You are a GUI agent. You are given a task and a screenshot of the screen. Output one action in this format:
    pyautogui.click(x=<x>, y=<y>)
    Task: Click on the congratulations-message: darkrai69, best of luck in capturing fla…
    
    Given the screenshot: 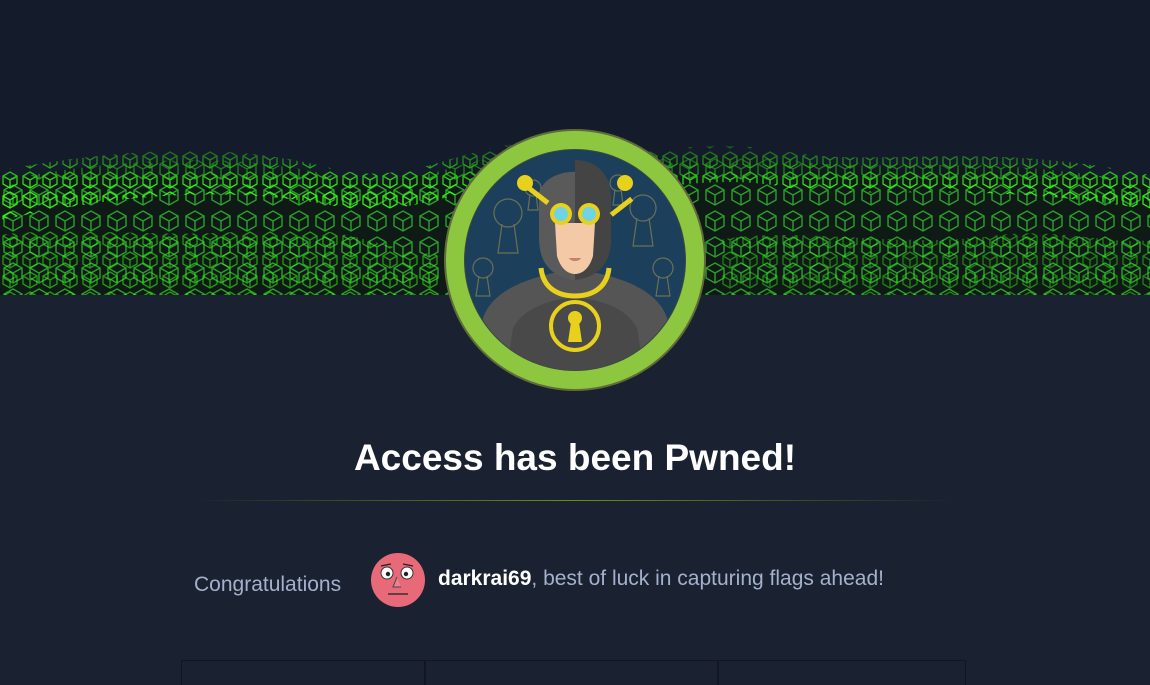 What is the action you would take?
    pyautogui.click(x=661, y=579)
    